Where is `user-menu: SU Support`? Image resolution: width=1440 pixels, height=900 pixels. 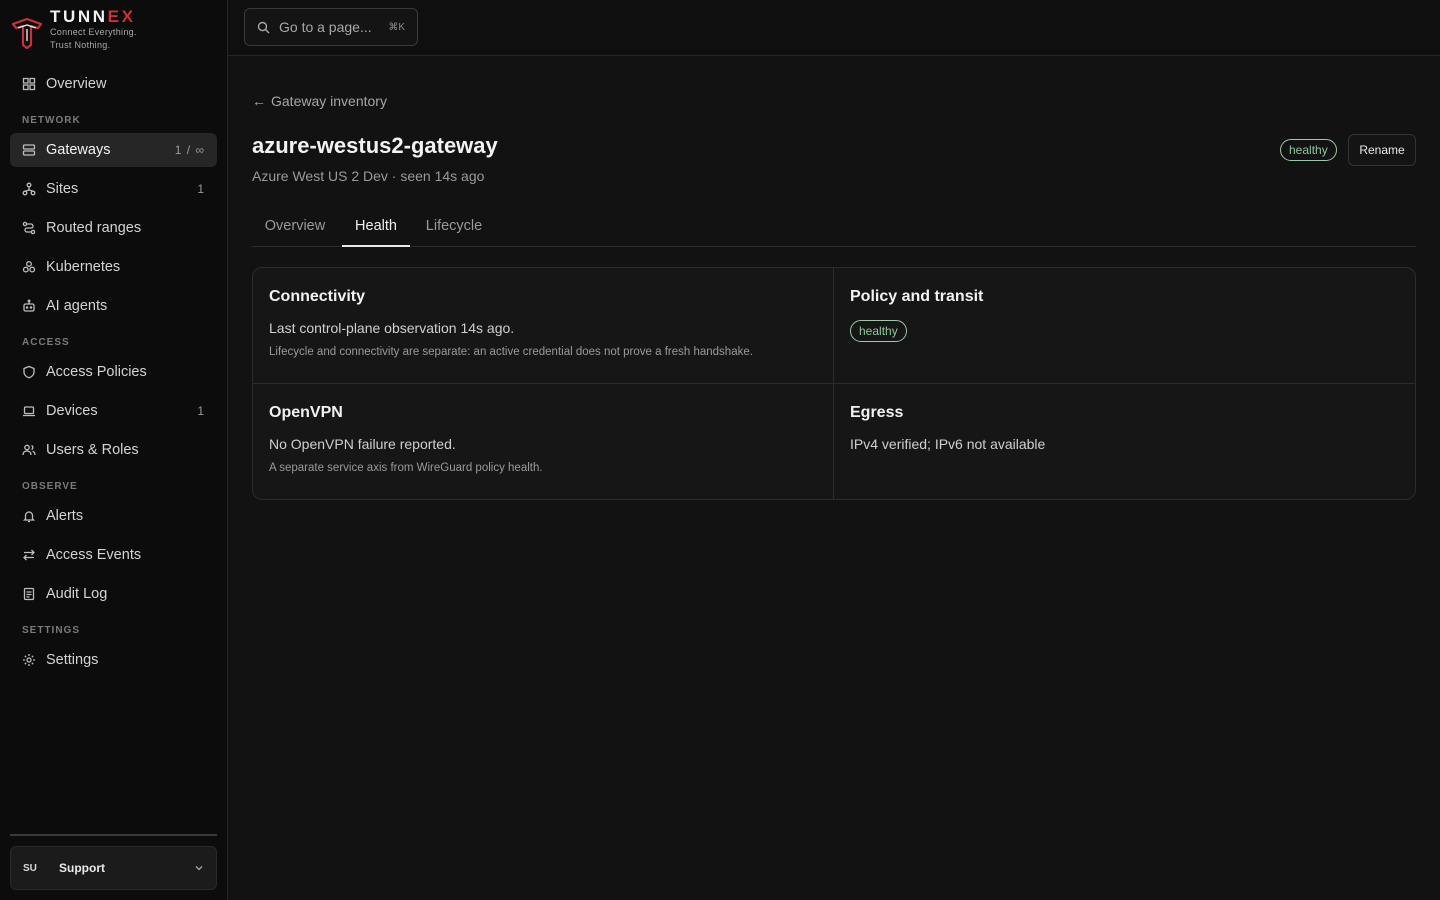
user-menu: SU Support is located at coordinates (113, 868).